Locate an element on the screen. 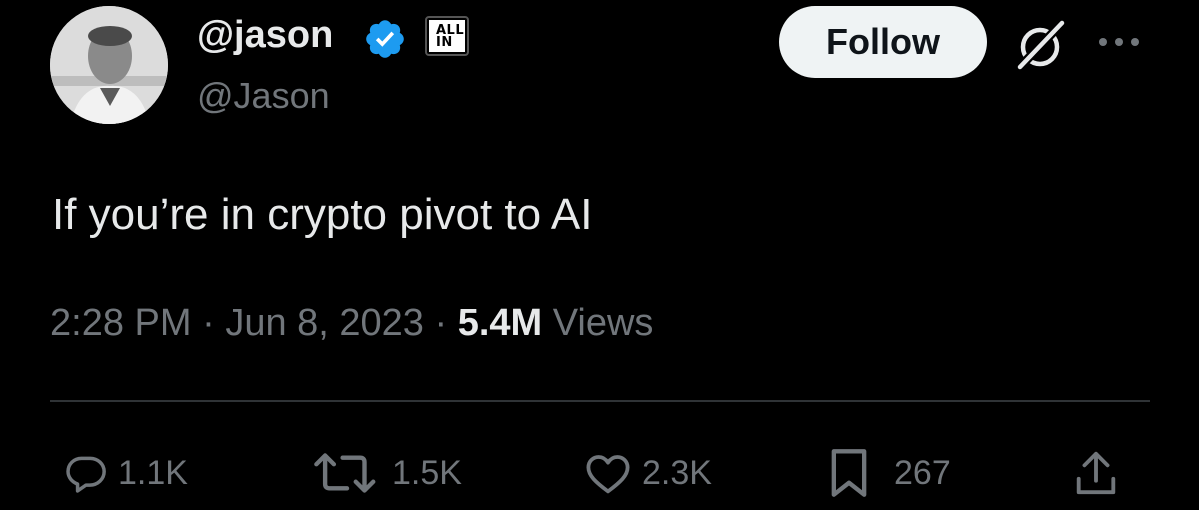 Image resolution: width=1199 pixels, height=510 pixels. bookmark-button: 267 is located at coordinates (888, 473).